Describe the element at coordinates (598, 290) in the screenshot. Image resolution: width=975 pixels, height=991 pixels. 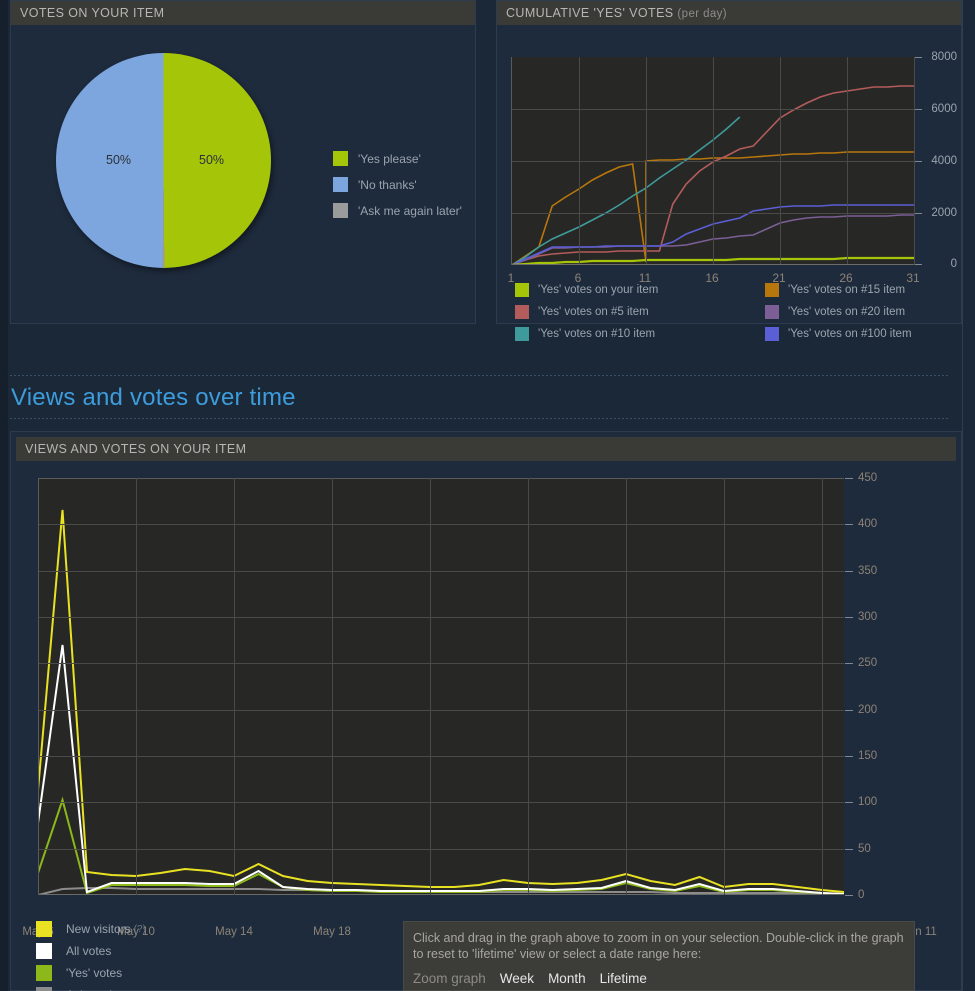
I see `legend-label: 'Yes' votes on your item` at that location.